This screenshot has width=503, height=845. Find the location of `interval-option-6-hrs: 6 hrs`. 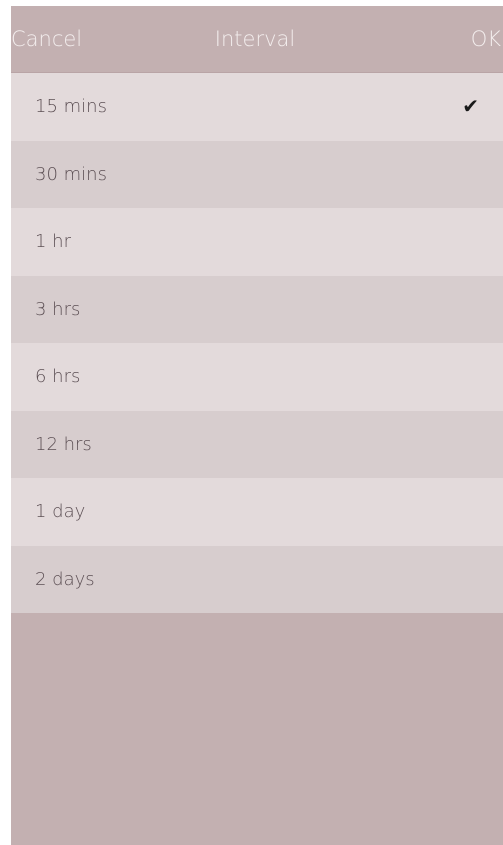

interval-option-6-hrs: 6 hrs is located at coordinates (257, 377).